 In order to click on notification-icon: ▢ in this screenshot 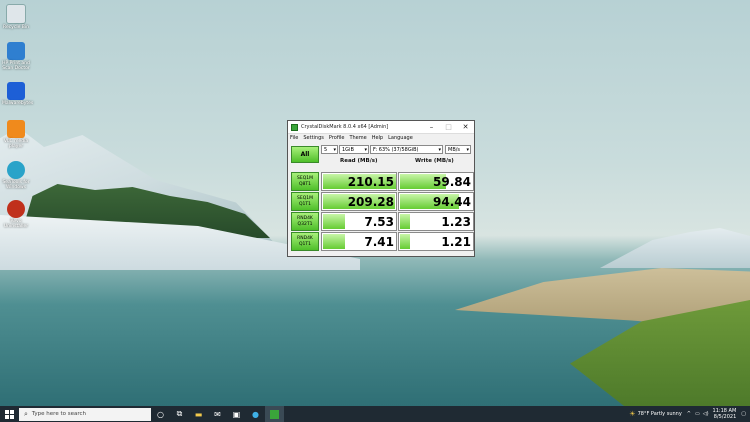, I will do `click(743, 414)`.